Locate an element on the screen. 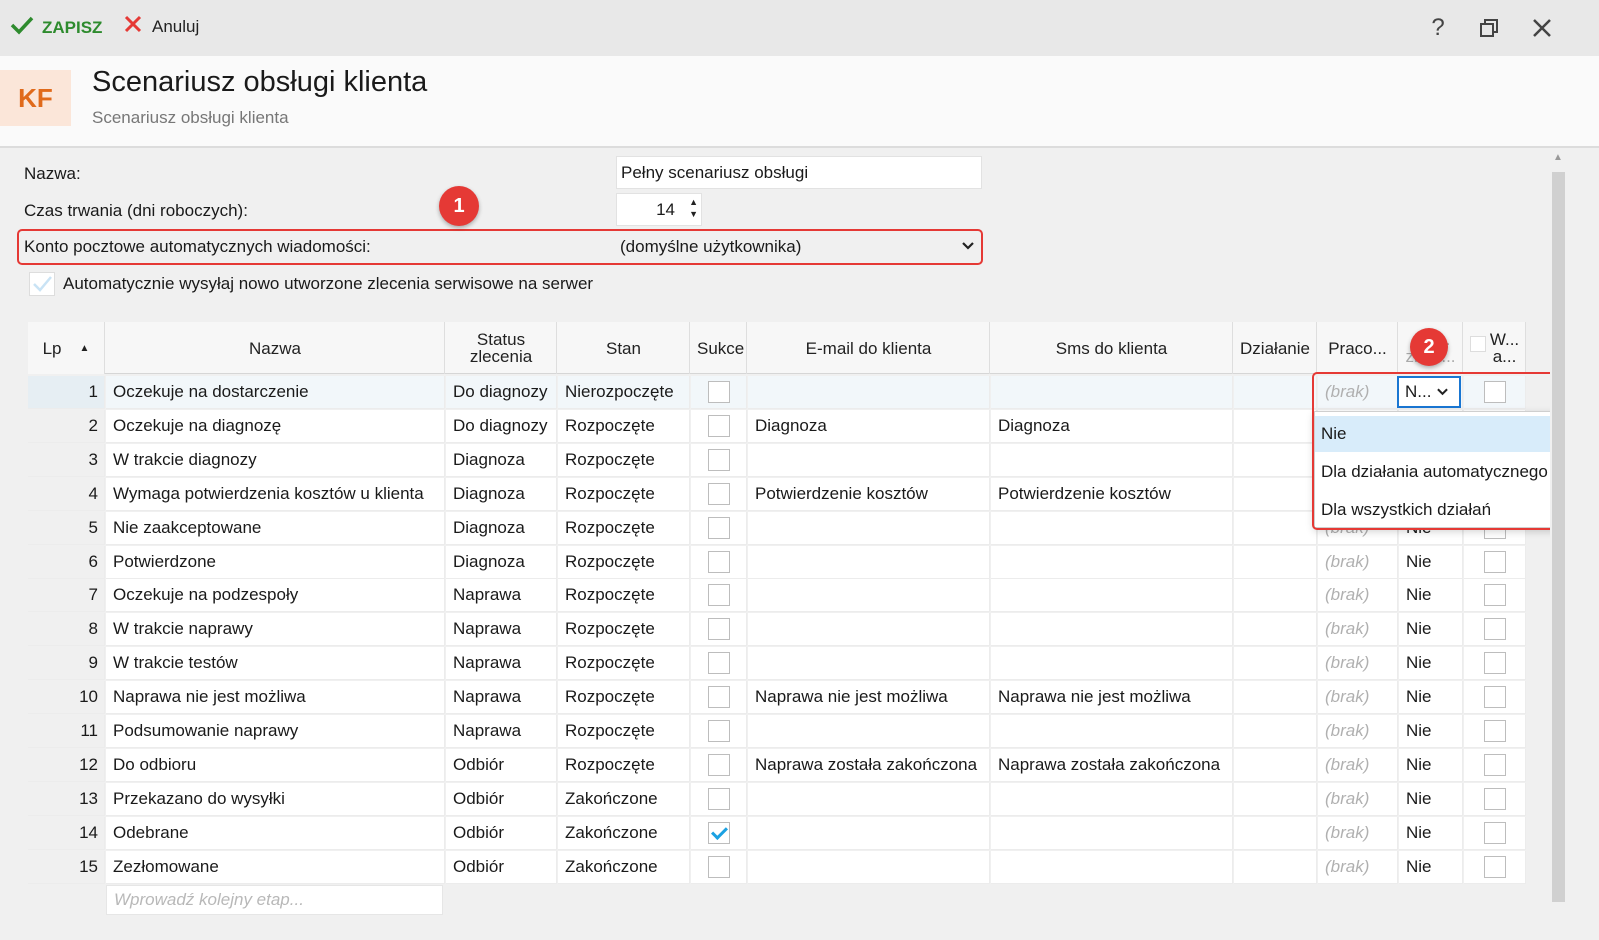 The width and height of the screenshot is (1599, 940). table-row: 15 Zezłomowane Odbiór Zakończone (brak) Nie is located at coordinates (777, 867).